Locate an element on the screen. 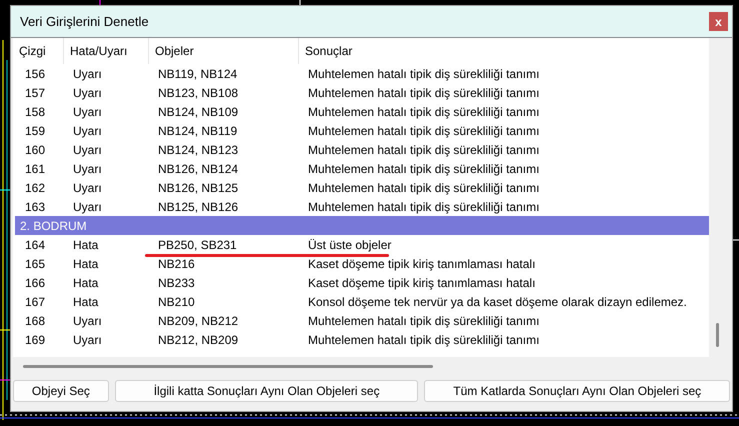  table-cell-text: NB124, NB123 is located at coordinates (198, 149).